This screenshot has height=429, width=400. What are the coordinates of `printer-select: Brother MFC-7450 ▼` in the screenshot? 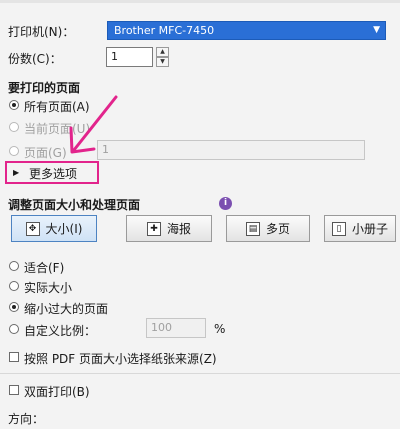 It's located at (246, 30).